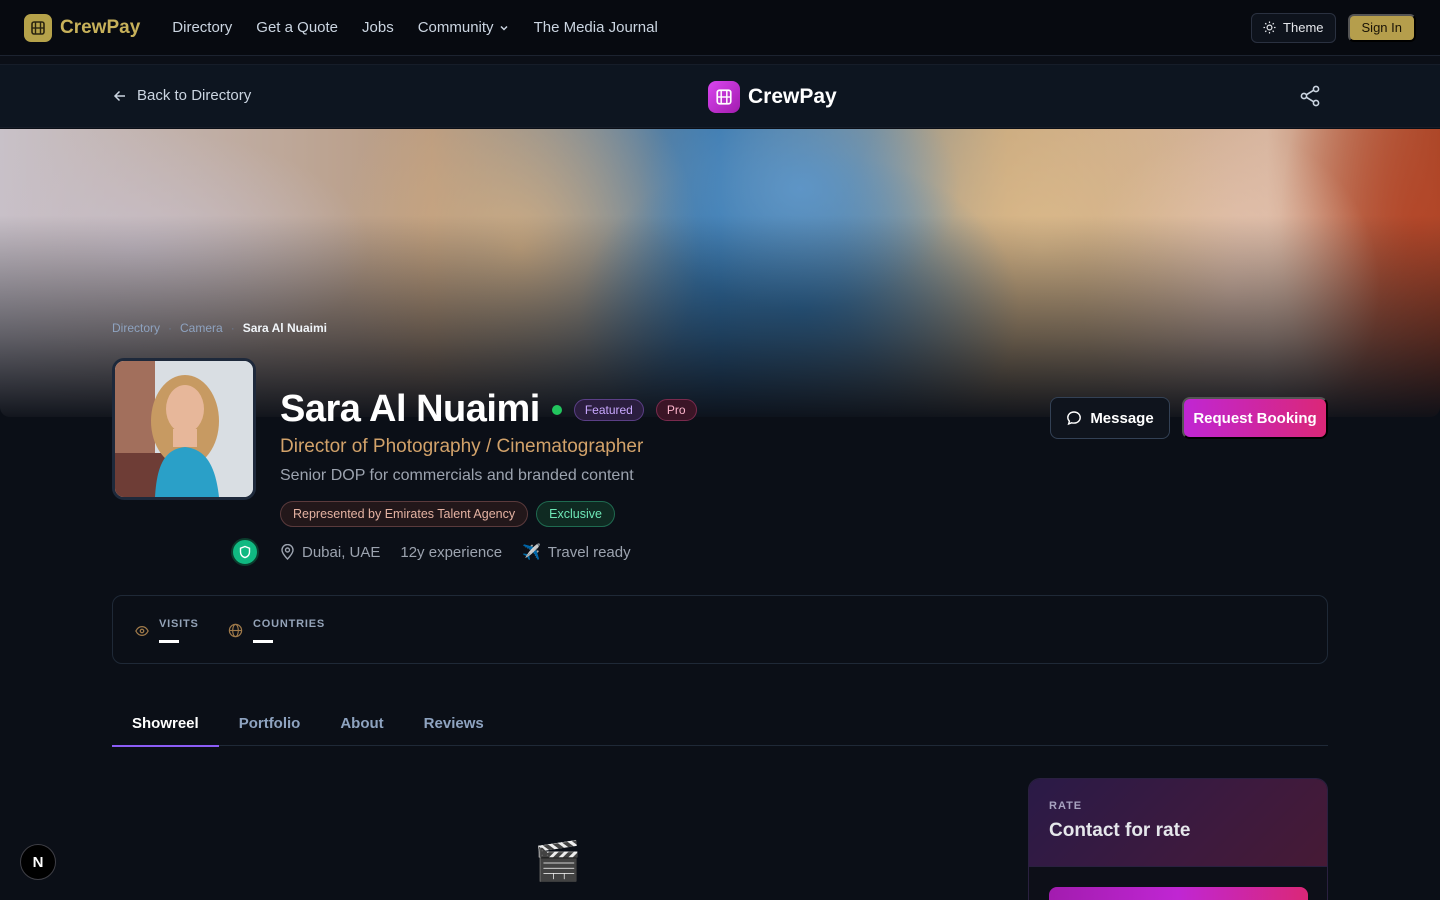 The image size is (1440, 900). What do you see at coordinates (1269, 27) in the screenshot?
I see `sun-icon` at bounding box center [1269, 27].